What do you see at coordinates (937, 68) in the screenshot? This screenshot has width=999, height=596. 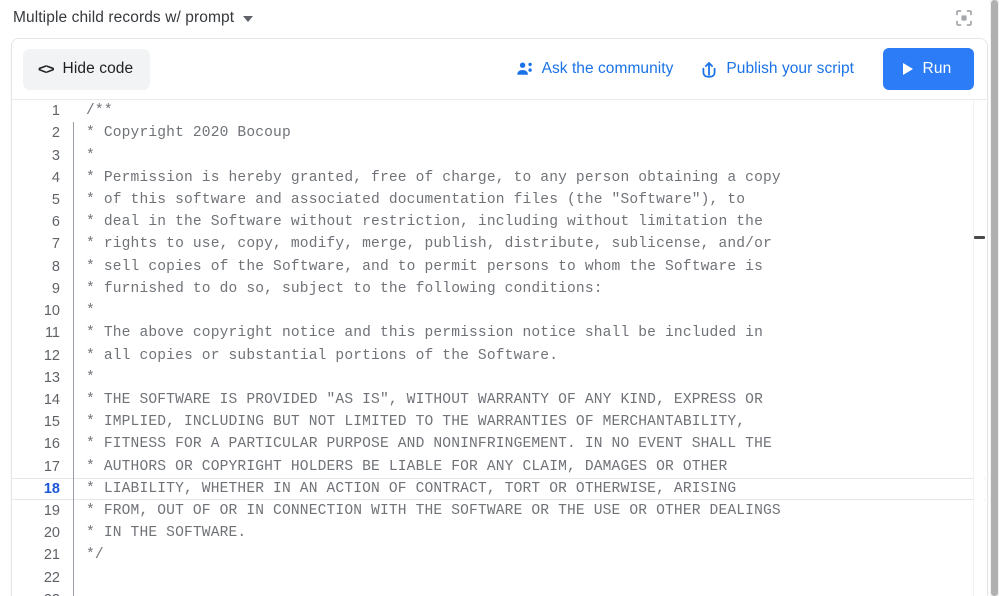 I see `run-button-label: Run` at bounding box center [937, 68].